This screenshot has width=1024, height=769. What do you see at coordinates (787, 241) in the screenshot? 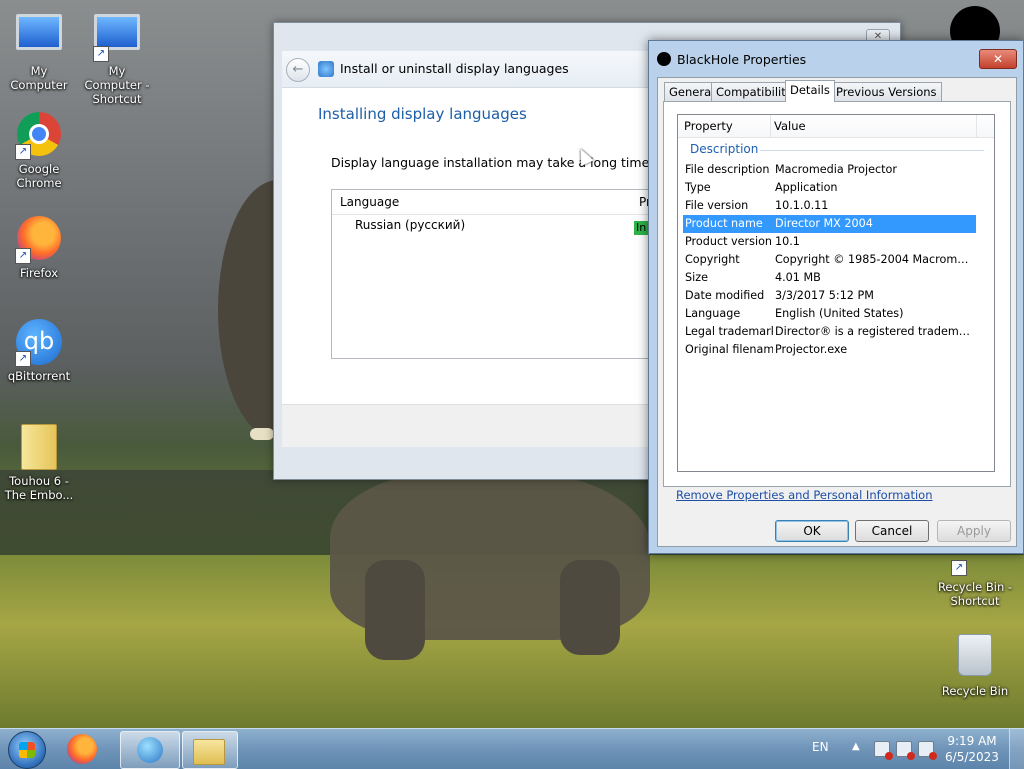
I see `property-value: 10.1` at bounding box center [787, 241].